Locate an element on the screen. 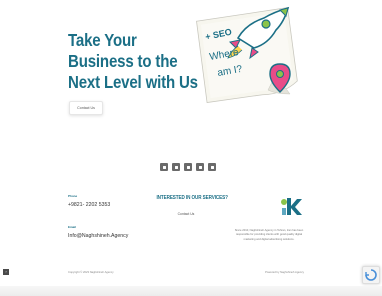 The height and width of the screenshot is (296, 382). sticky-note-illustration: + SEO Where am I? is located at coordinates (247, 55).